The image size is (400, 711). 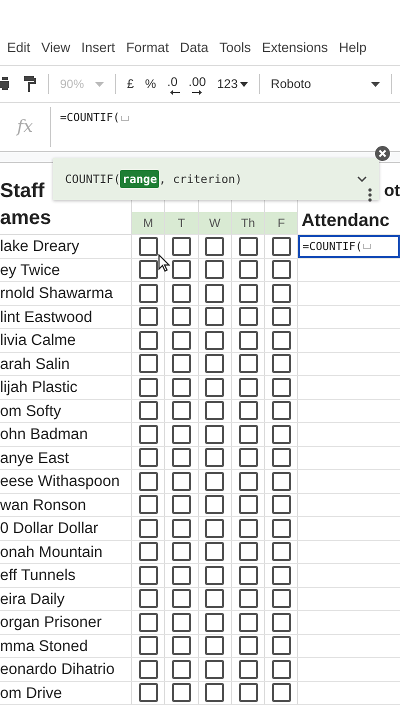 I want to click on close-icon, so click(x=382, y=153).